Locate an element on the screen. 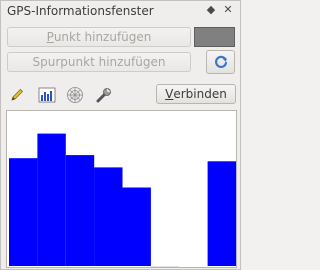 This screenshot has width=320, height=270. refresh-button is located at coordinates (220, 62).